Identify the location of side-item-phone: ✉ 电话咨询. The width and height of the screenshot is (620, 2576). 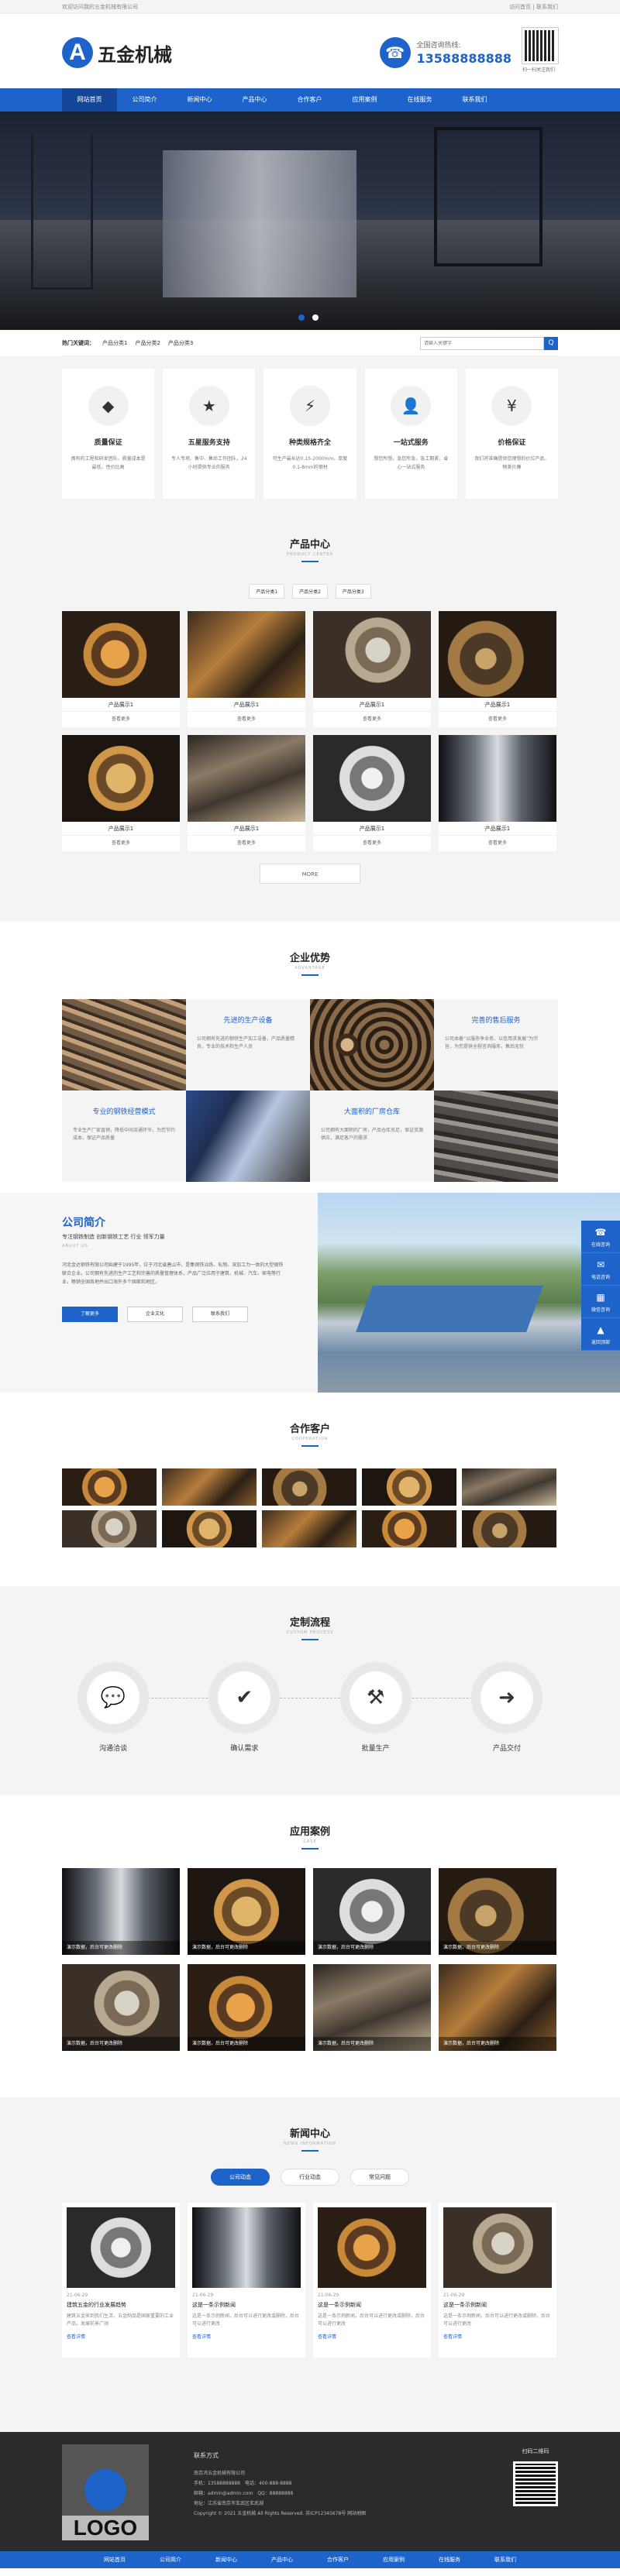
(600, 1269).